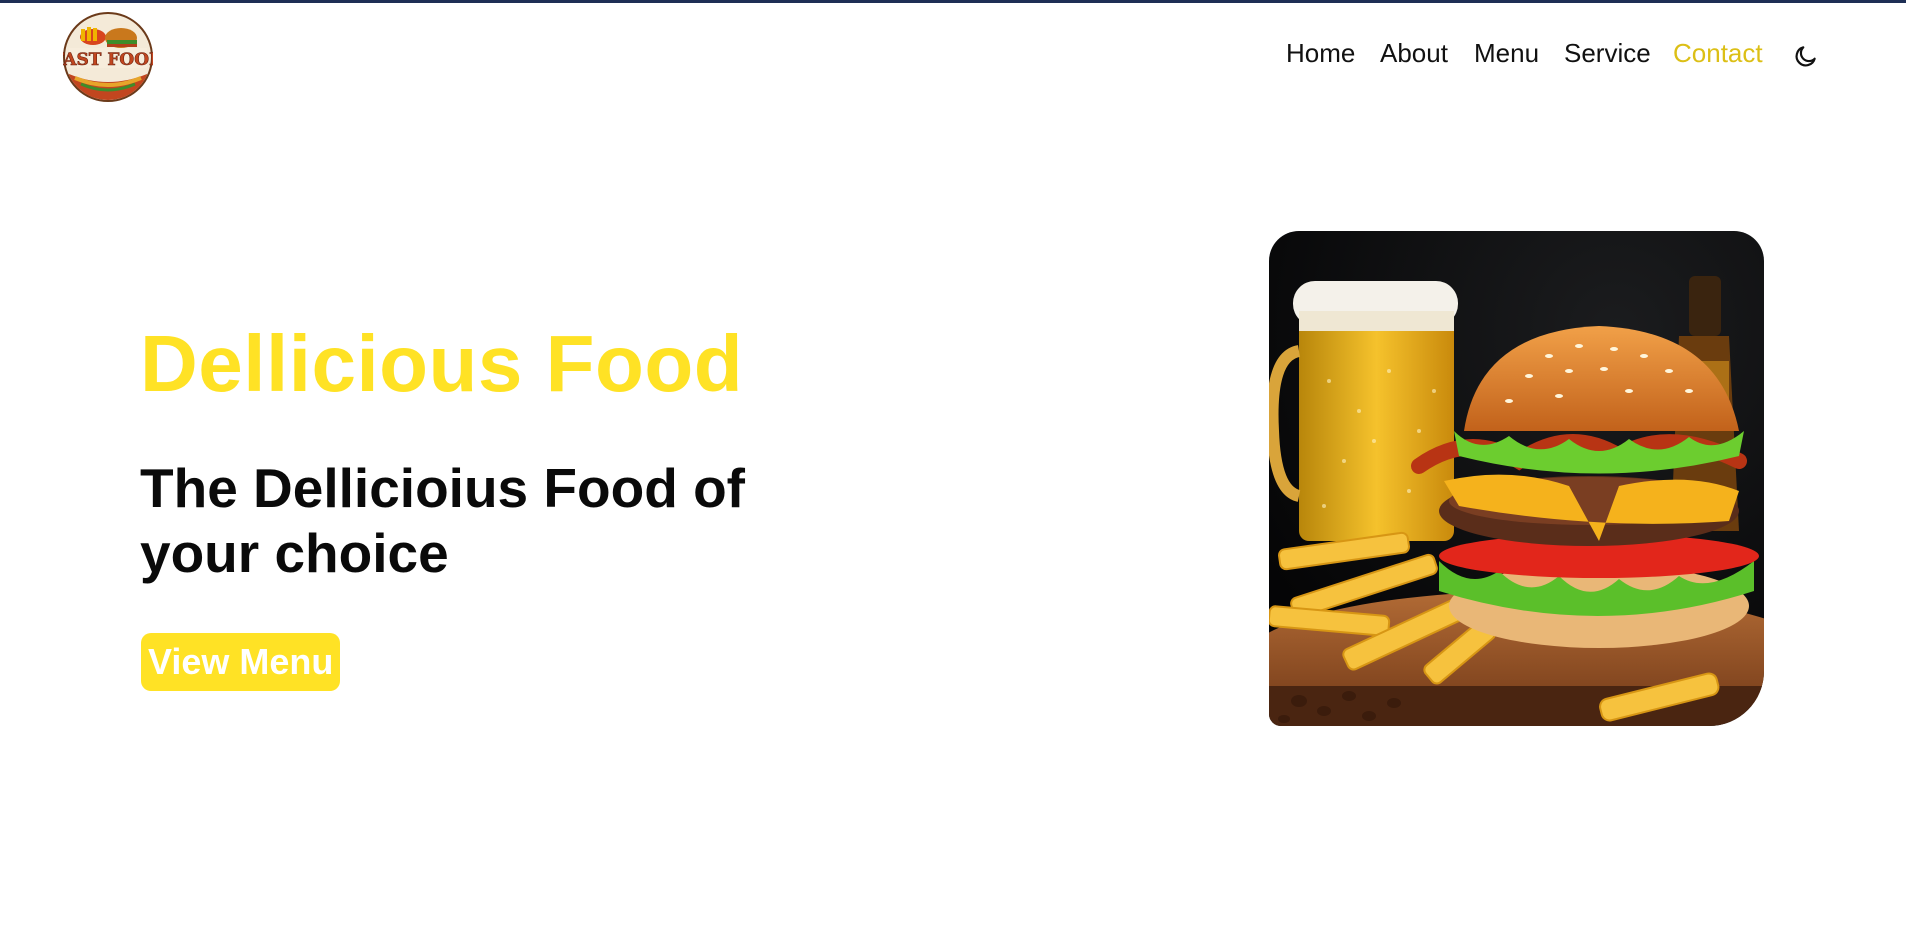 The height and width of the screenshot is (940, 1906). Describe the element at coordinates (1516, 478) in the screenshot. I see `burger-photo` at that location.